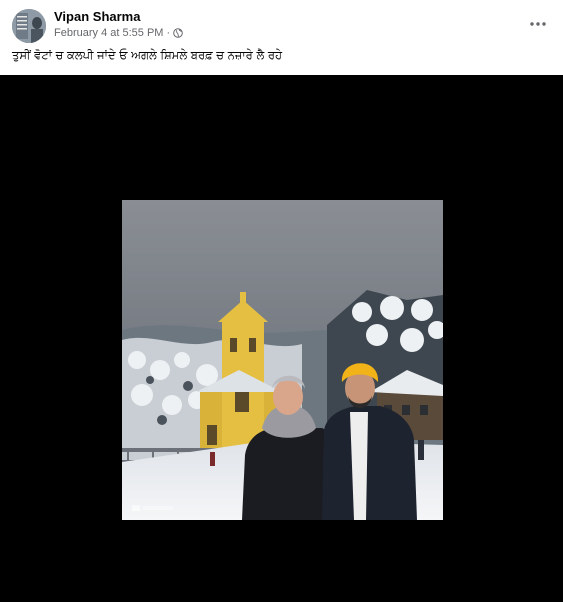 The image size is (563, 602). Describe the element at coordinates (97, 16) in the screenshot. I see `author-name: Vipan Sharma` at that location.